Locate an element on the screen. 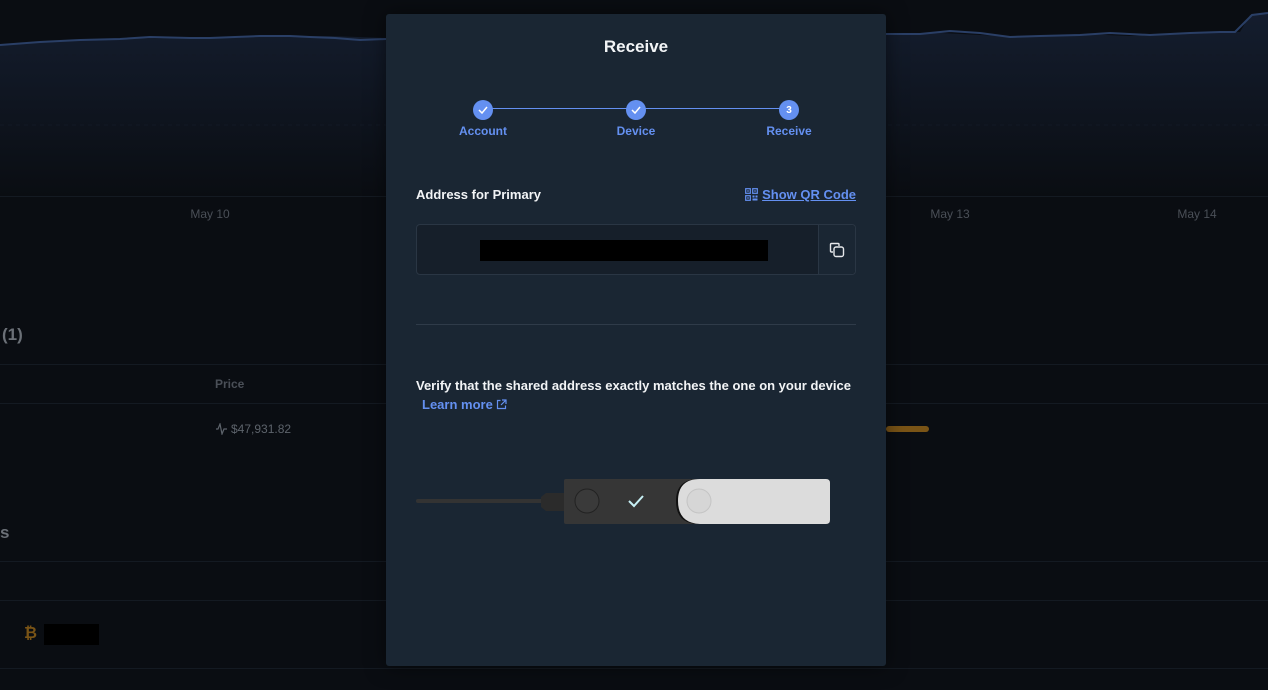 The height and width of the screenshot is (690, 1268). x-tick-label: May 13 is located at coordinates (950, 214).